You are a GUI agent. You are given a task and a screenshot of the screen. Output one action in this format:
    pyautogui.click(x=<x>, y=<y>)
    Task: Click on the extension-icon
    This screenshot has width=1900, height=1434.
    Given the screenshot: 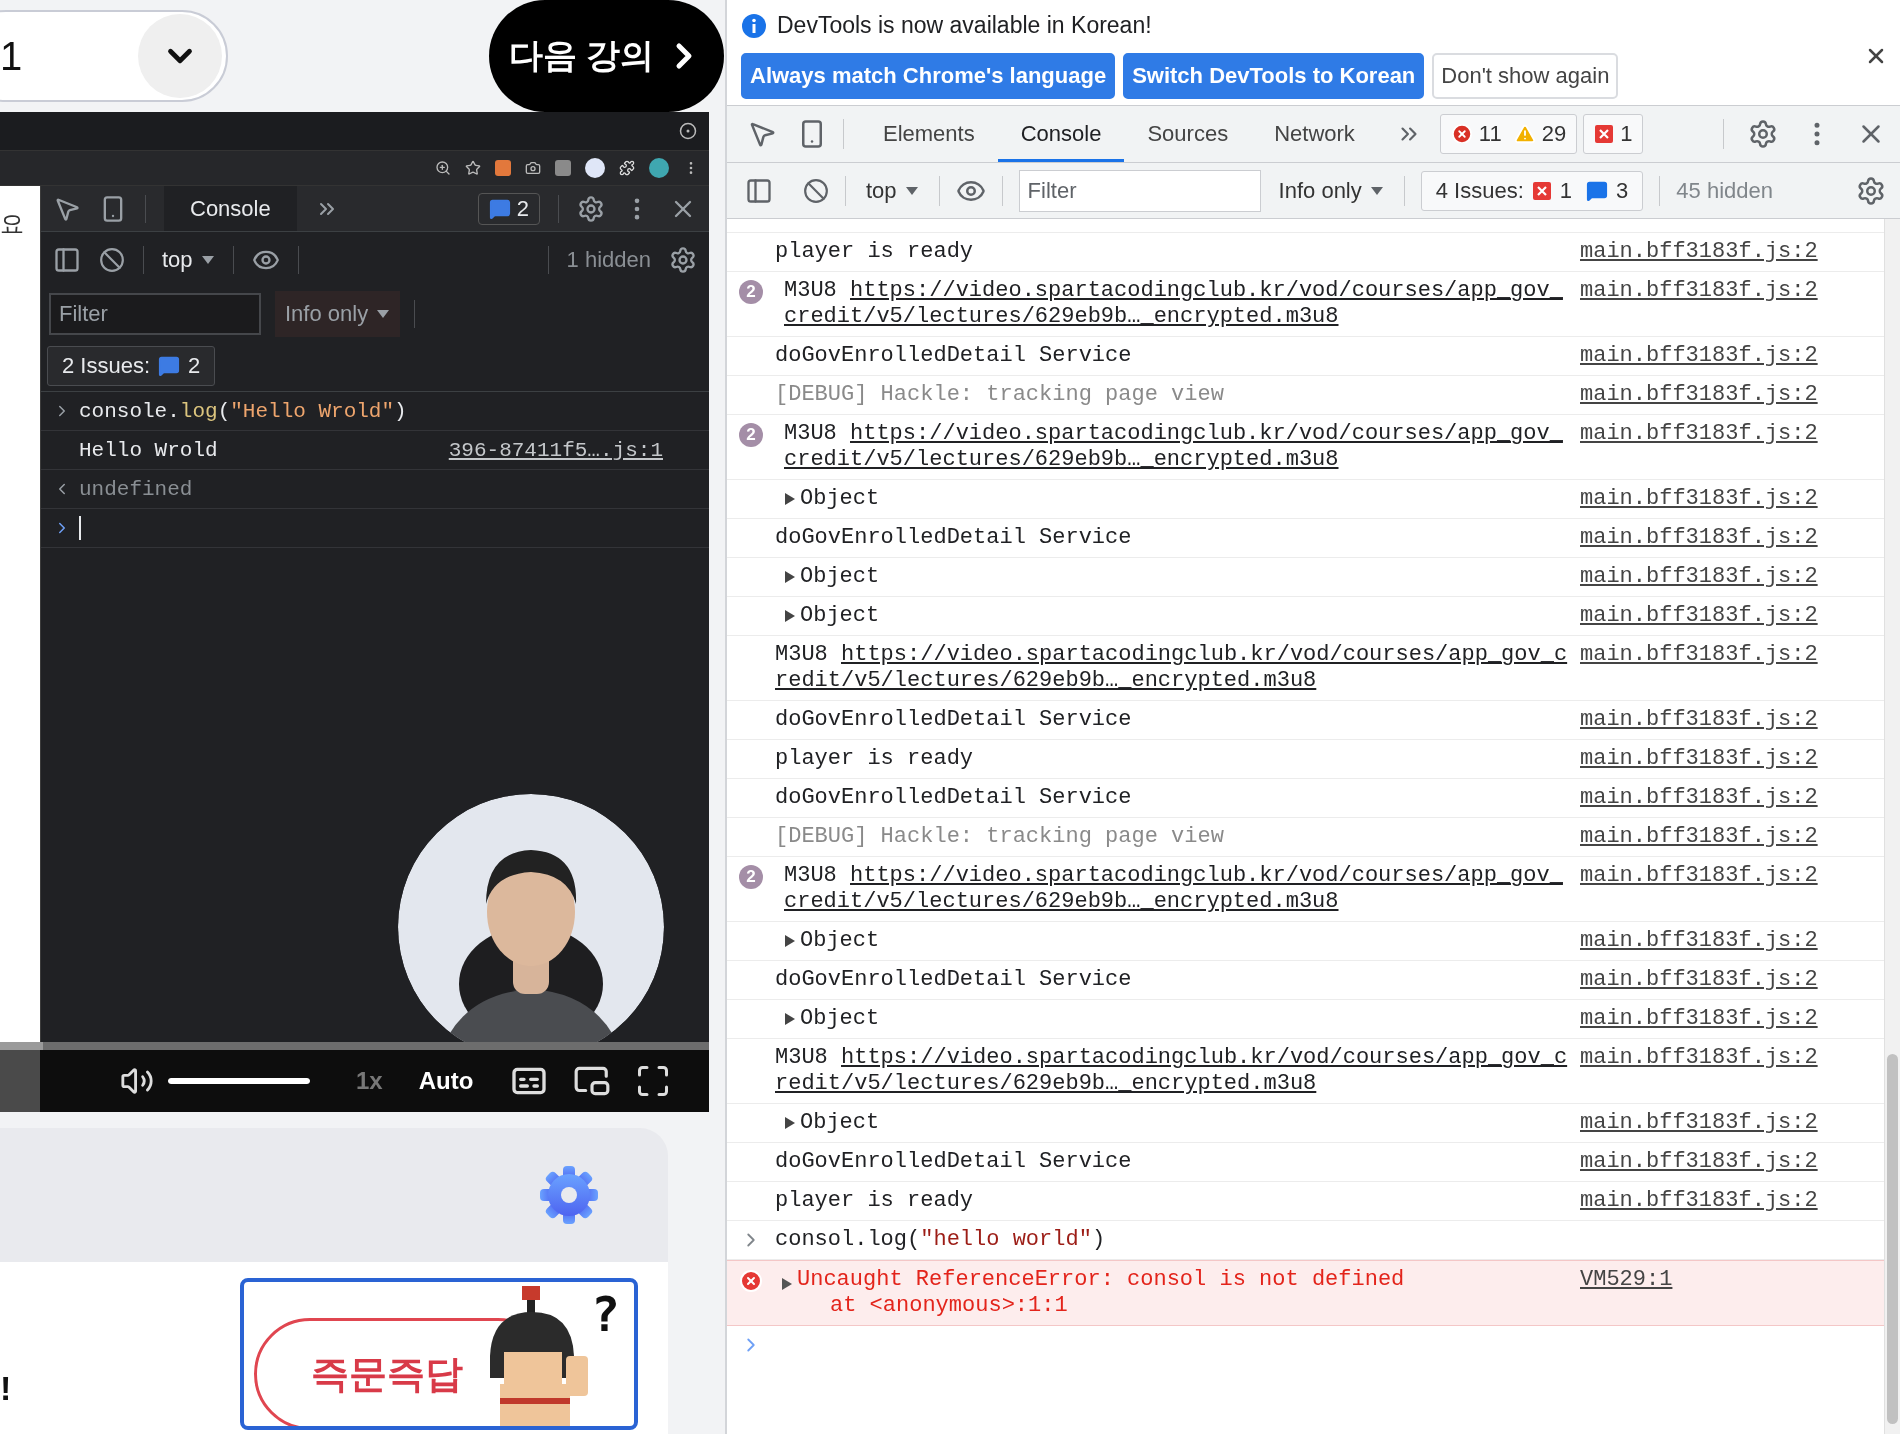 What is the action you would take?
    pyautogui.click(x=595, y=168)
    